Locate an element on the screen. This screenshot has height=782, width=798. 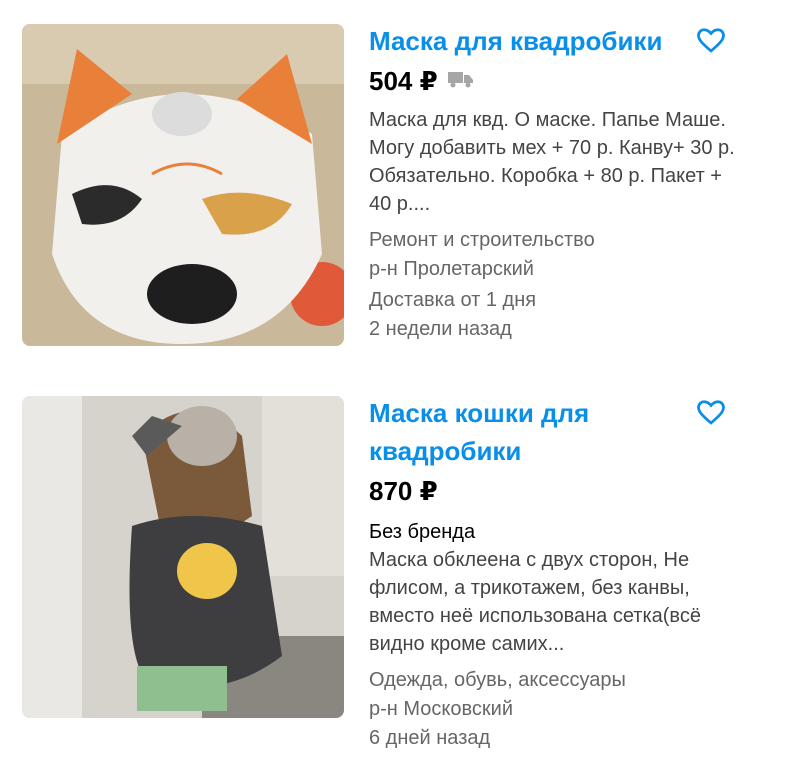
listing-district: р-н Московский is located at coordinates (441, 709).